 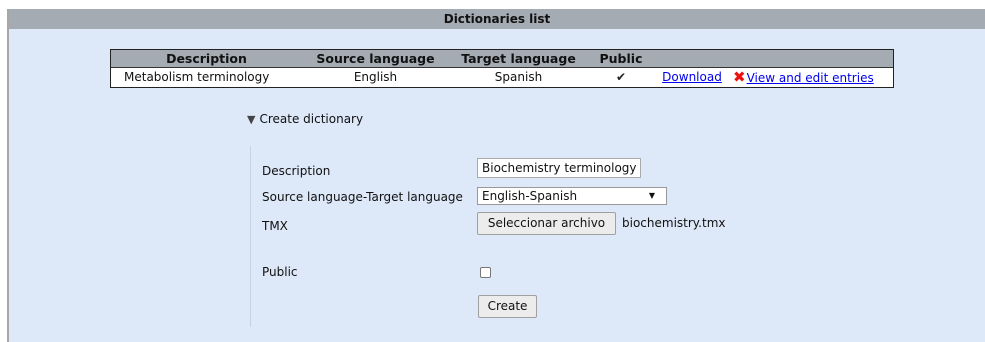 I want to click on description-label: Description, so click(x=296, y=171).